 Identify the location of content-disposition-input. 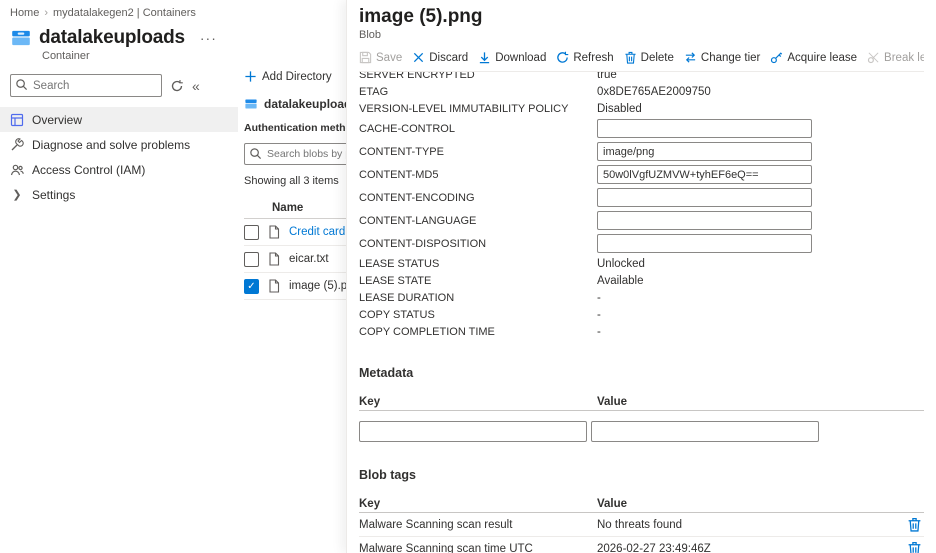
(704, 243).